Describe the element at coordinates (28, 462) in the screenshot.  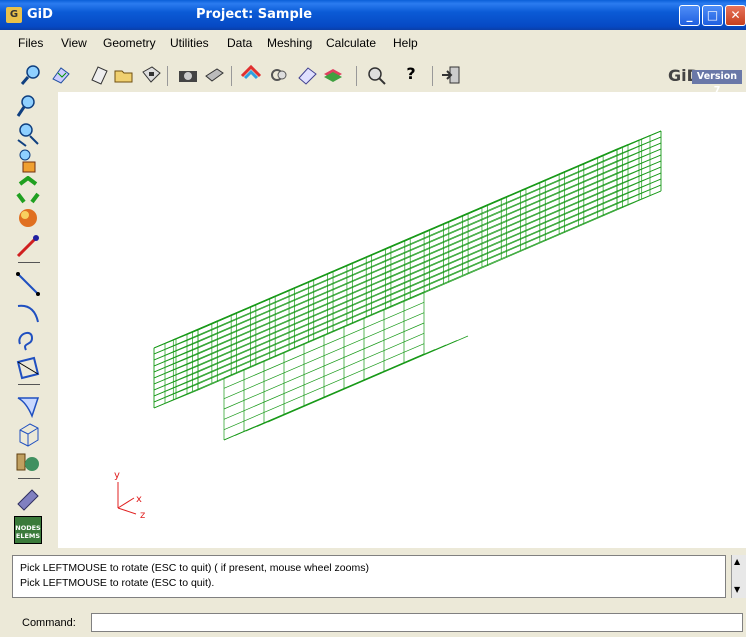
I see `geometry-objects-icon` at that location.